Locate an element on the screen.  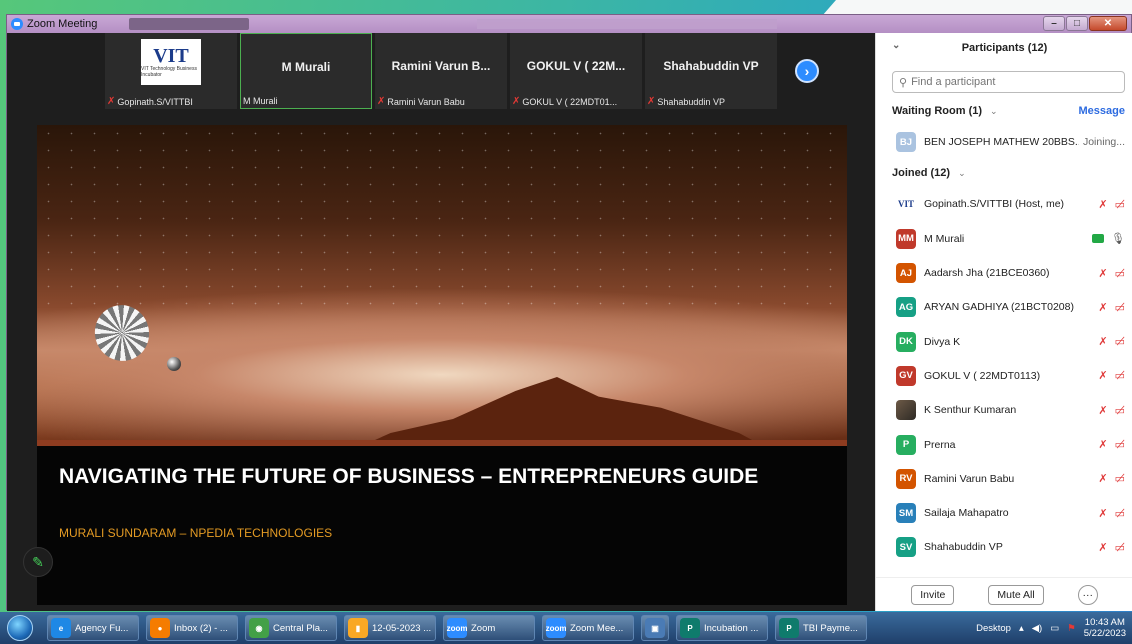
more-options-button: ··· is located at coordinates (1087, 594).